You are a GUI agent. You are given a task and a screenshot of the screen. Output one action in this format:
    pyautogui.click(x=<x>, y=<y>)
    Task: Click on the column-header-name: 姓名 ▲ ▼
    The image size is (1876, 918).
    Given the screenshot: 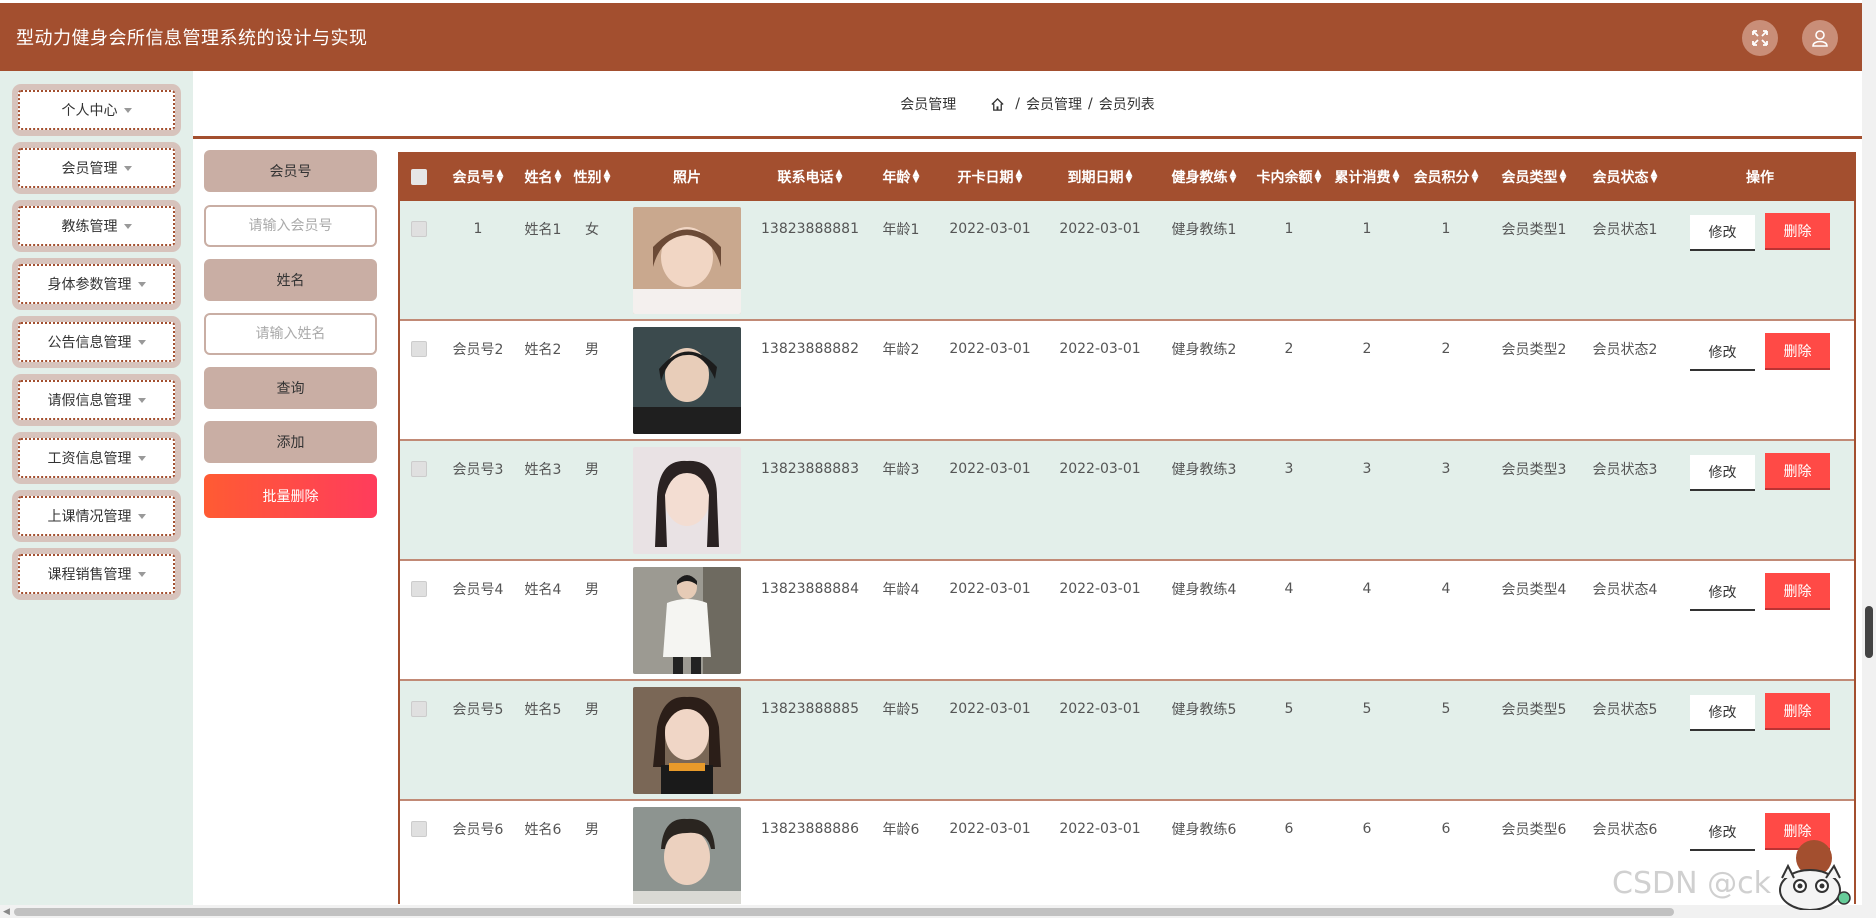 What is the action you would take?
    pyautogui.click(x=543, y=176)
    